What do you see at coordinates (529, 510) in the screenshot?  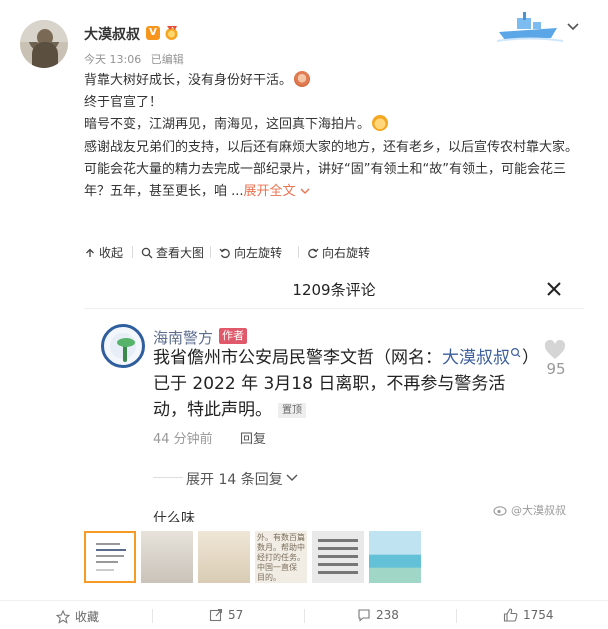 I see `watermark: @大漠叔叔` at bounding box center [529, 510].